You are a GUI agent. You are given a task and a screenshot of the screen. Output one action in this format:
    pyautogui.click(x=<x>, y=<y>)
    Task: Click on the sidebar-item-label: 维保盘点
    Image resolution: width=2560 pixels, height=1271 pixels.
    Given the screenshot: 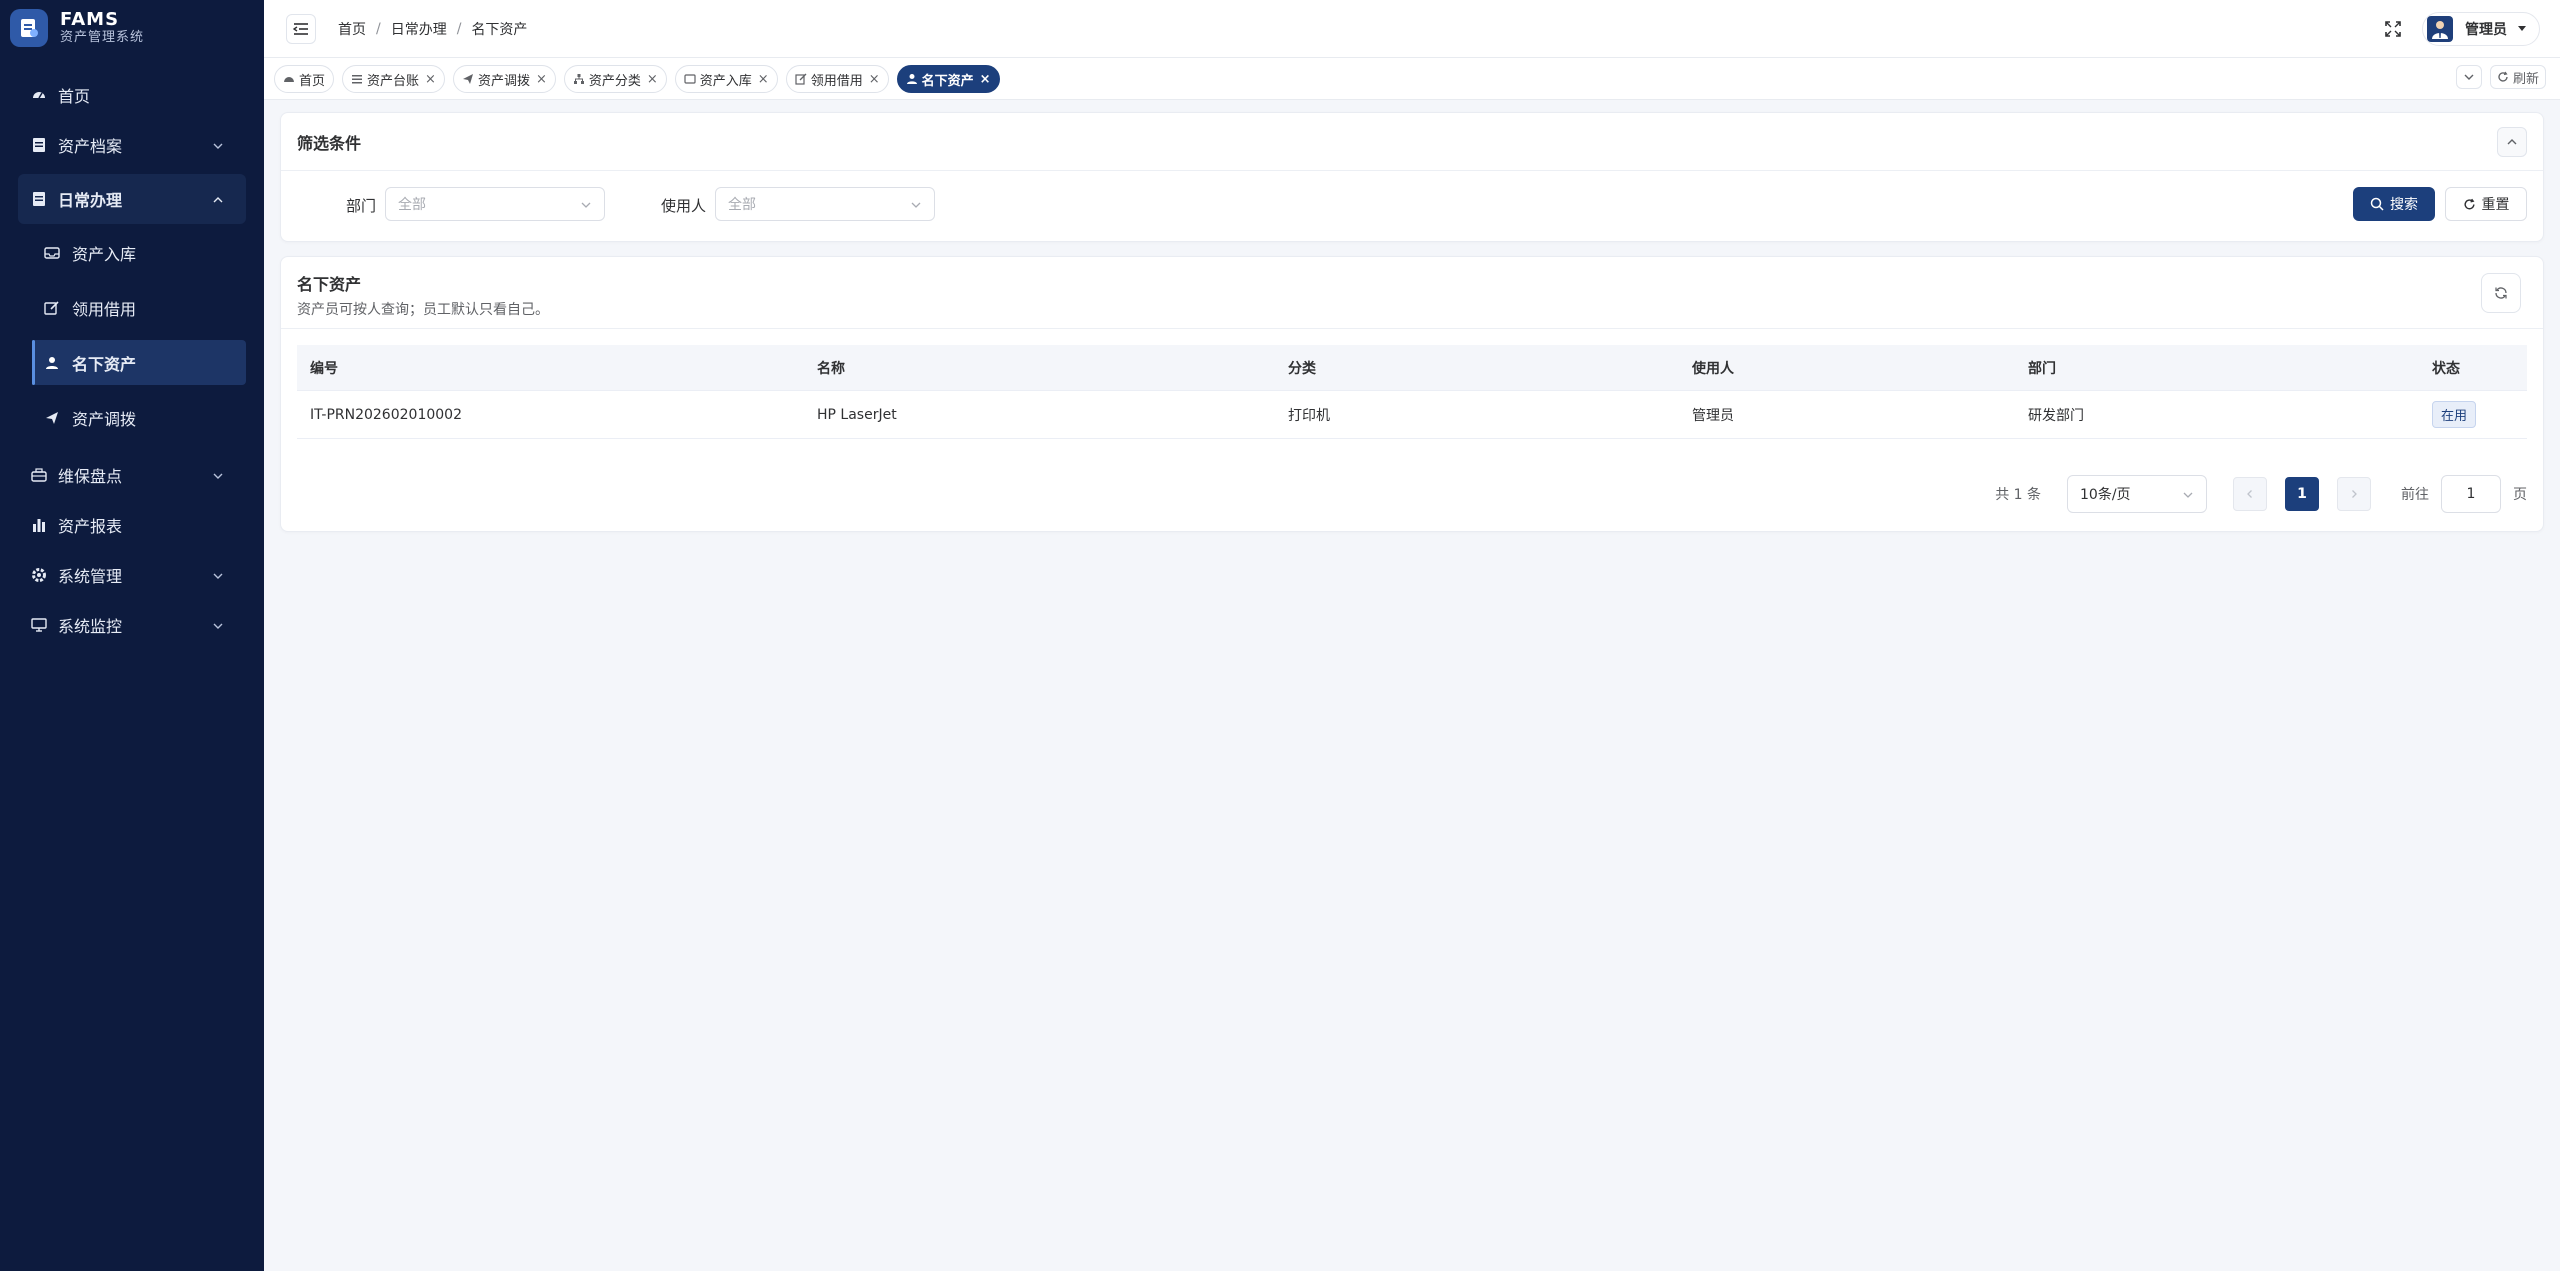 What is the action you would take?
    pyautogui.click(x=90, y=476)
    